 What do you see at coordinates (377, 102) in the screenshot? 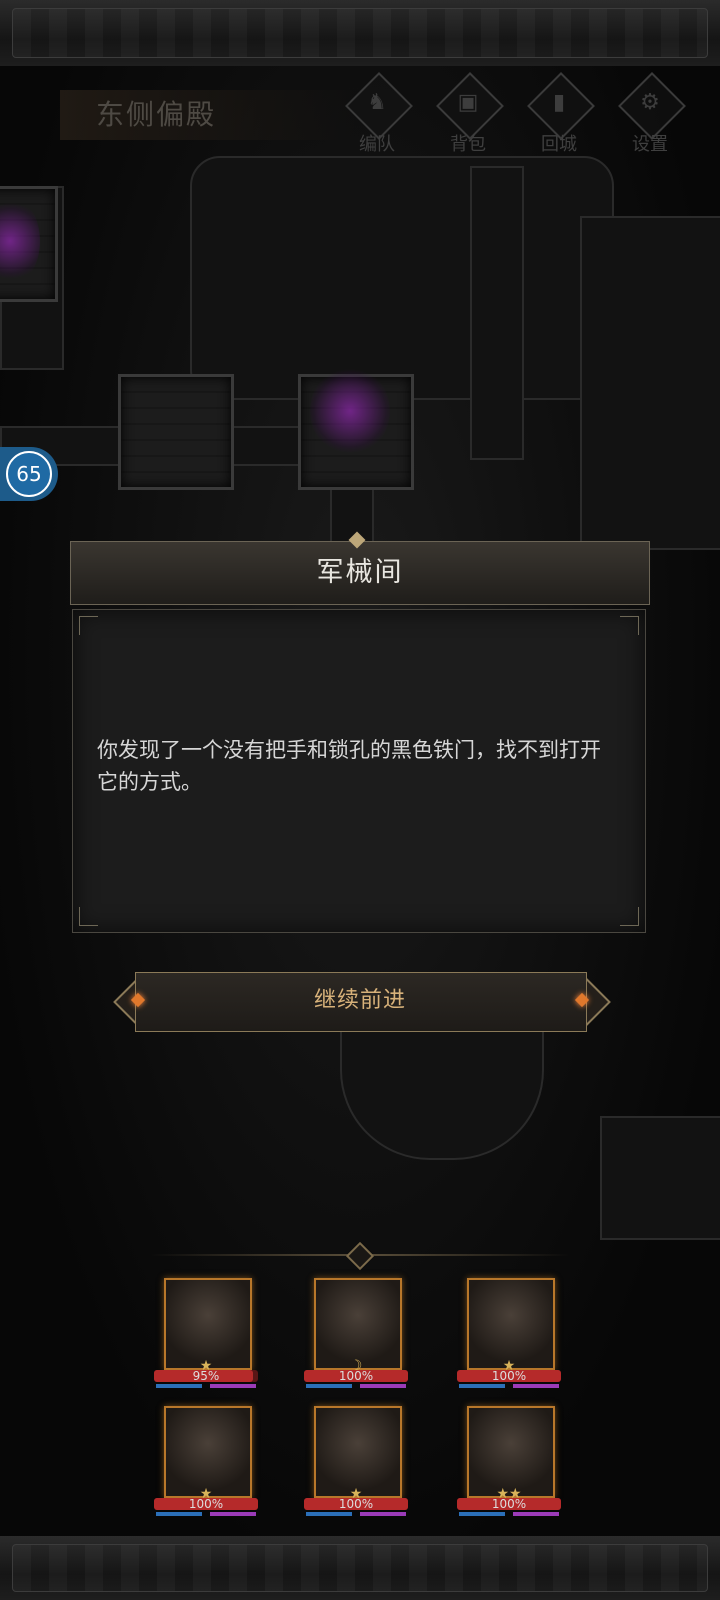
I see `helmet-icon: ♞` at bounding box center [377, 102].